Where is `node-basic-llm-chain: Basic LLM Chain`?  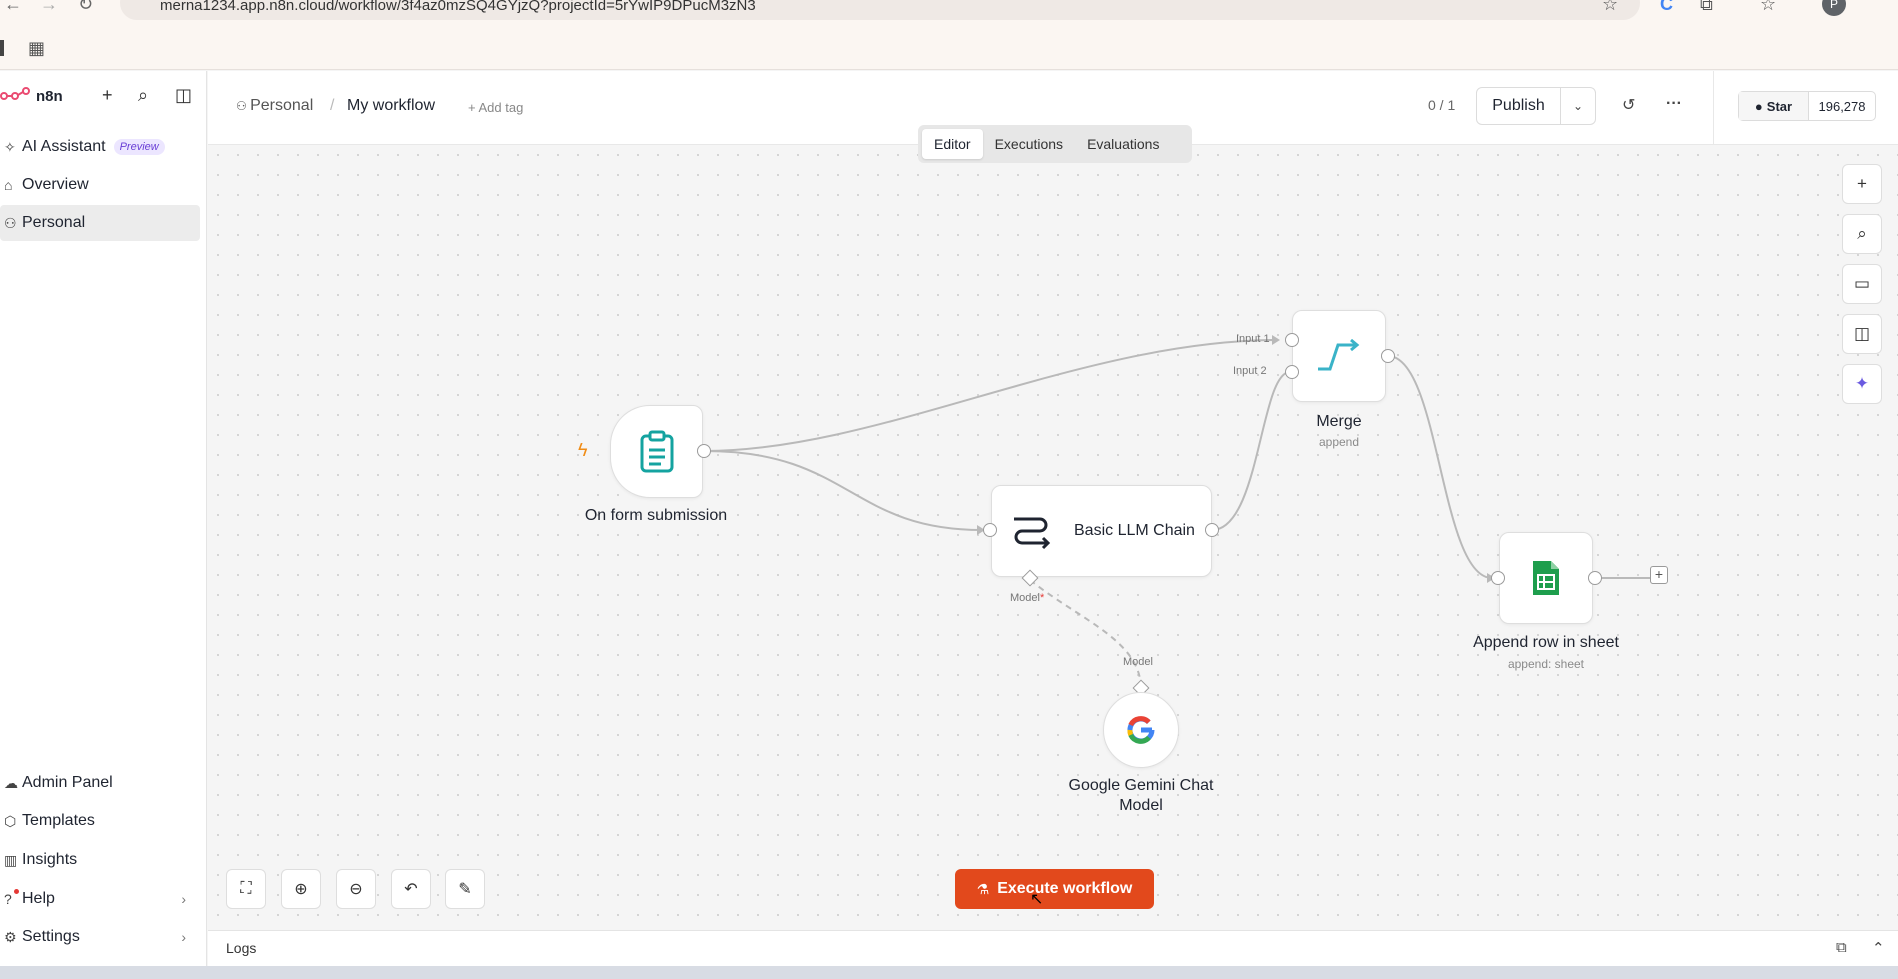
node-basic-llm-chain: Basic LLM Chain is located at coordinates (1101, 531).